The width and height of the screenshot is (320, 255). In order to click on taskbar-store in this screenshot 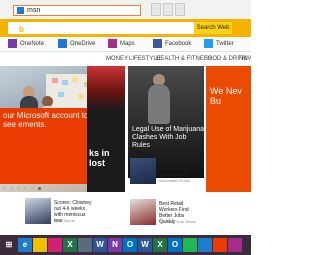, I will do `click(40, 245)`.